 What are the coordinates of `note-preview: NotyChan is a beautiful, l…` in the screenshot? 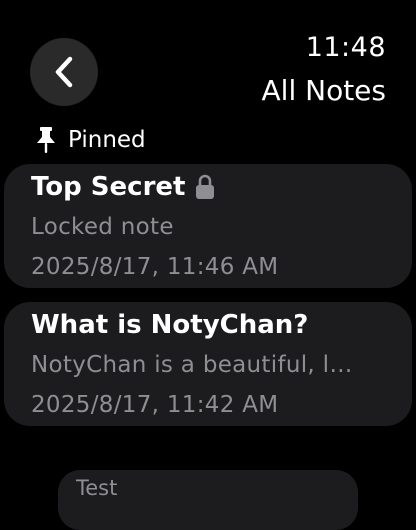 It's located at (192, 365).